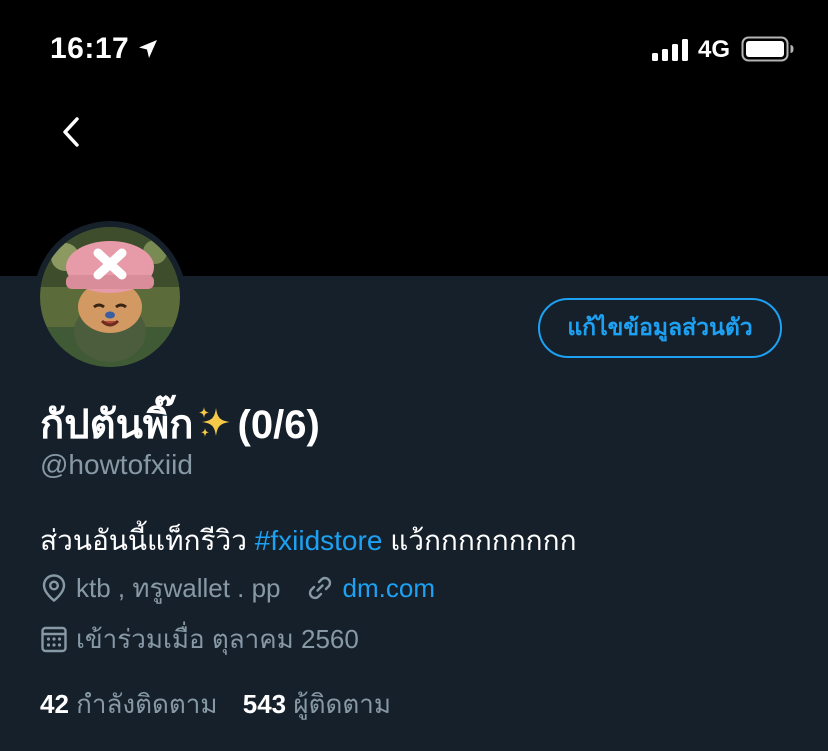 This screenshot has width=828, height=751. What do you see at coordinates (767, 49) in the screenshot?
I see `battery-icon` at bounding box center [767, 49].